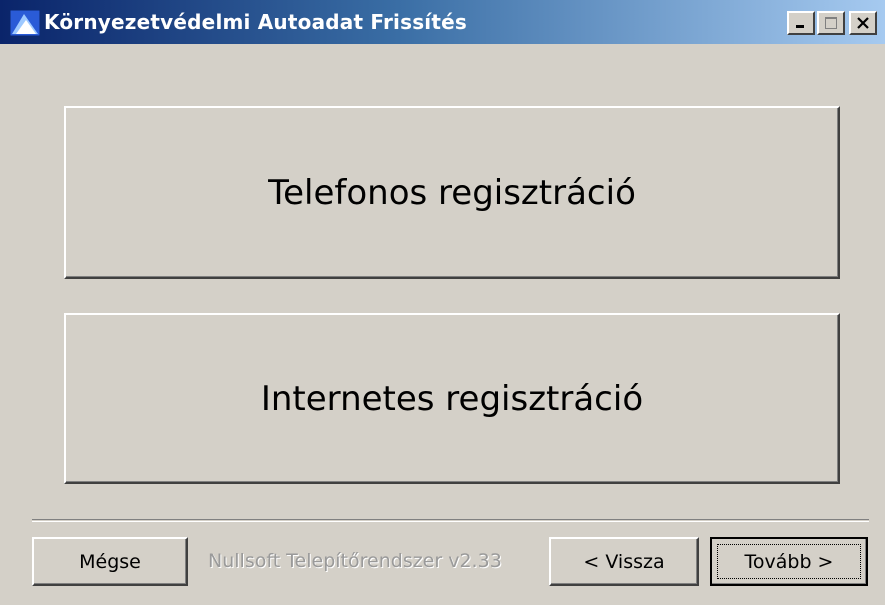  Describe the element at coordinates (355, 561) in the screenshot. I see `branding-text: Nullsoft Telepítőrendszer v2.33` at that location.